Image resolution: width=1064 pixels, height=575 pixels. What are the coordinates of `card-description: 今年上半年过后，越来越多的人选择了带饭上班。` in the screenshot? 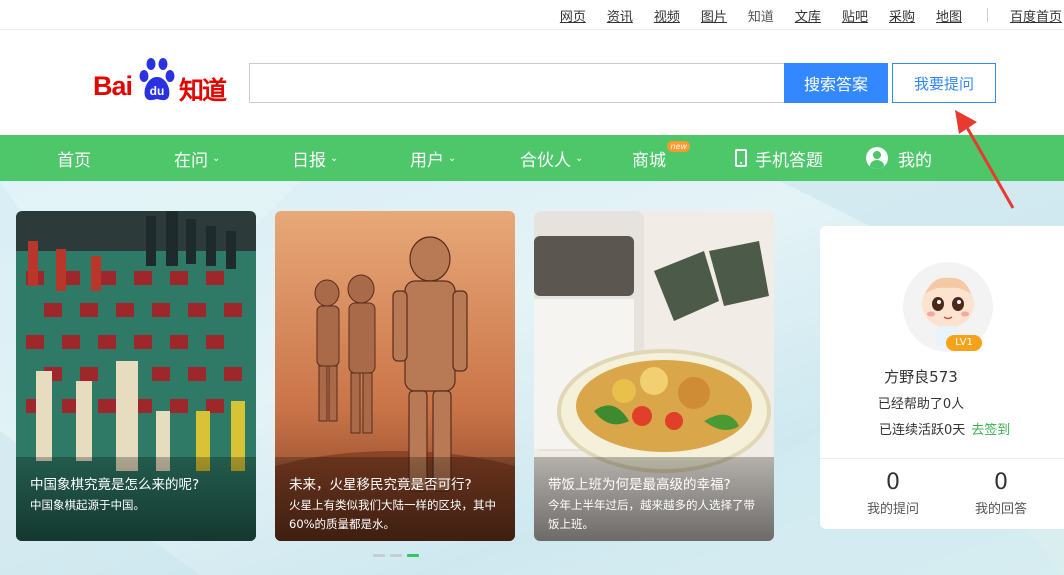 It's located at (651, 514).